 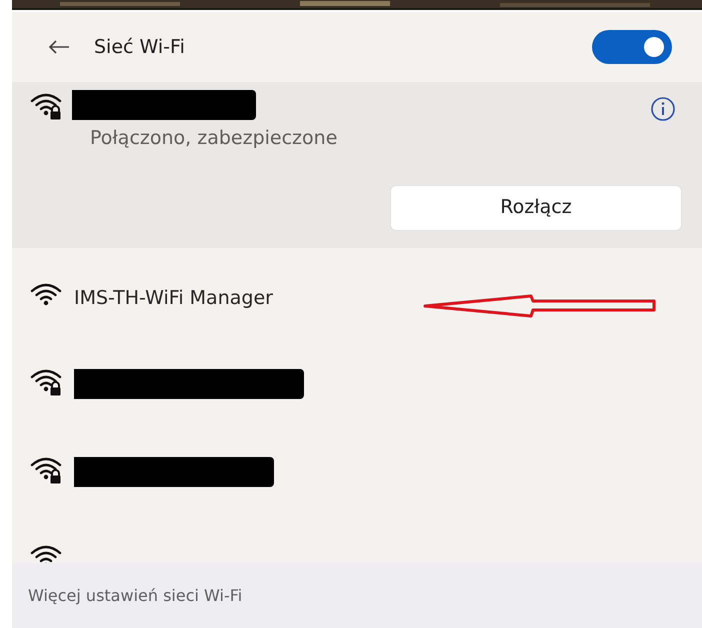 I want to click on connection-status: Połączono, zabezpieczone, so click(x=214, y=138).